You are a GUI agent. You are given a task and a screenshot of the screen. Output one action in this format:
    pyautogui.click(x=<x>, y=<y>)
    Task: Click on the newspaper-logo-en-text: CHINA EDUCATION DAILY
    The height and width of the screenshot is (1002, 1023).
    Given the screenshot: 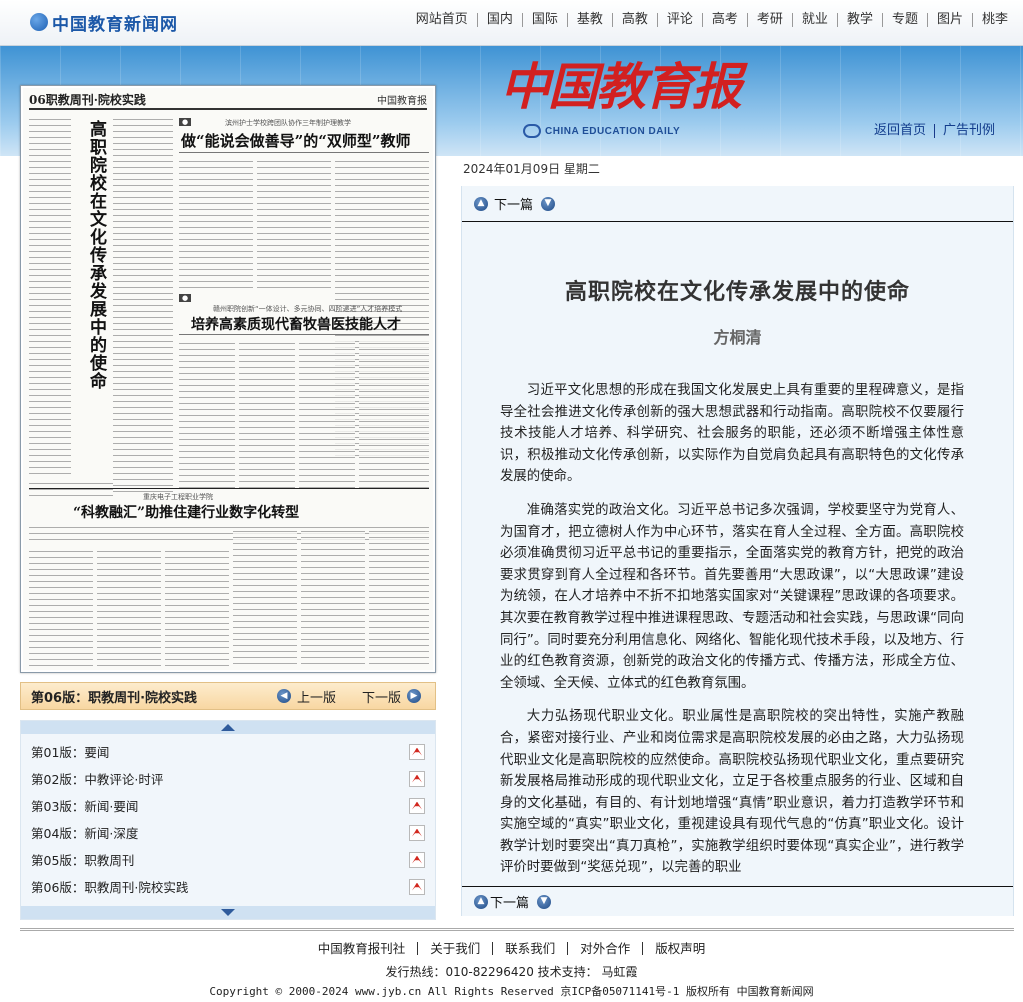 What is the action you would take?
    pyautogui.click(x=613, y=131)
    